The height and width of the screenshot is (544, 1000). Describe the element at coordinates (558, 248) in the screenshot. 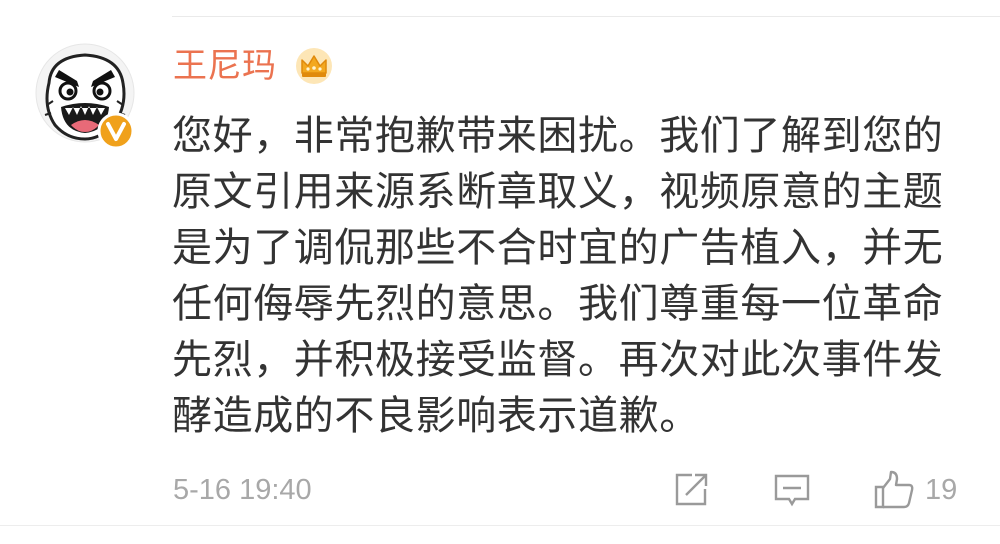

I see `comment-body-line: 是为了调侃那些不合时宜的广告植入，并无` at that location.